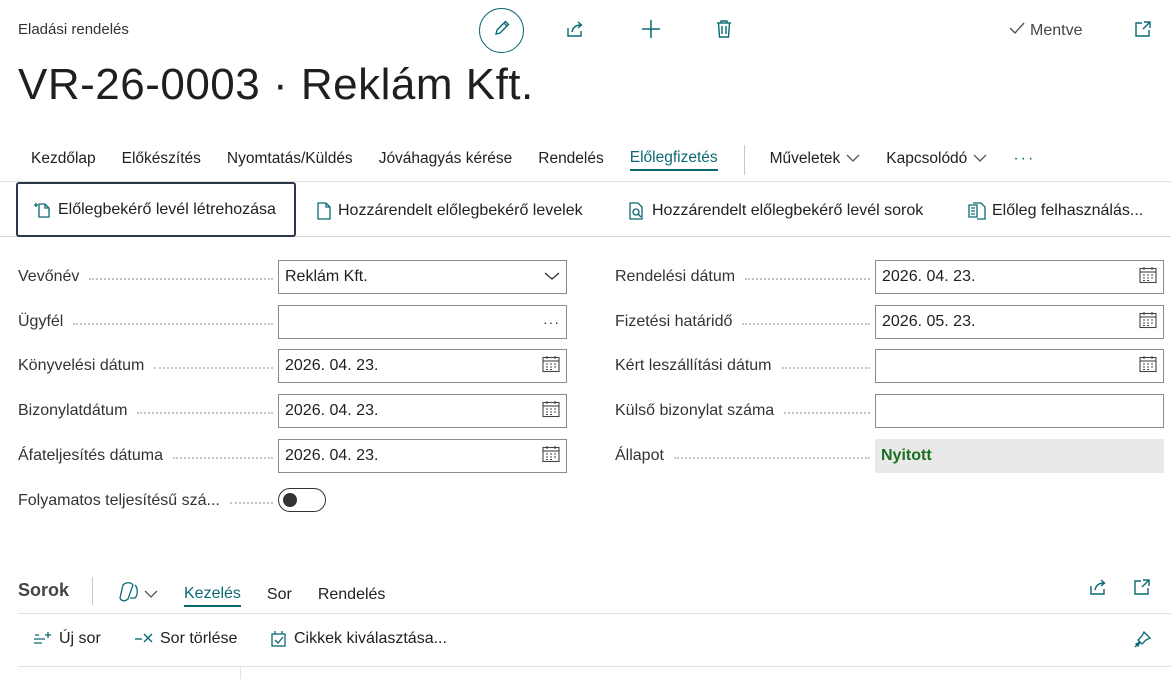 This screenshot has width=1171, height=679. I want to click on document-date-label: Bizonylatdátum, so click(145, 411).